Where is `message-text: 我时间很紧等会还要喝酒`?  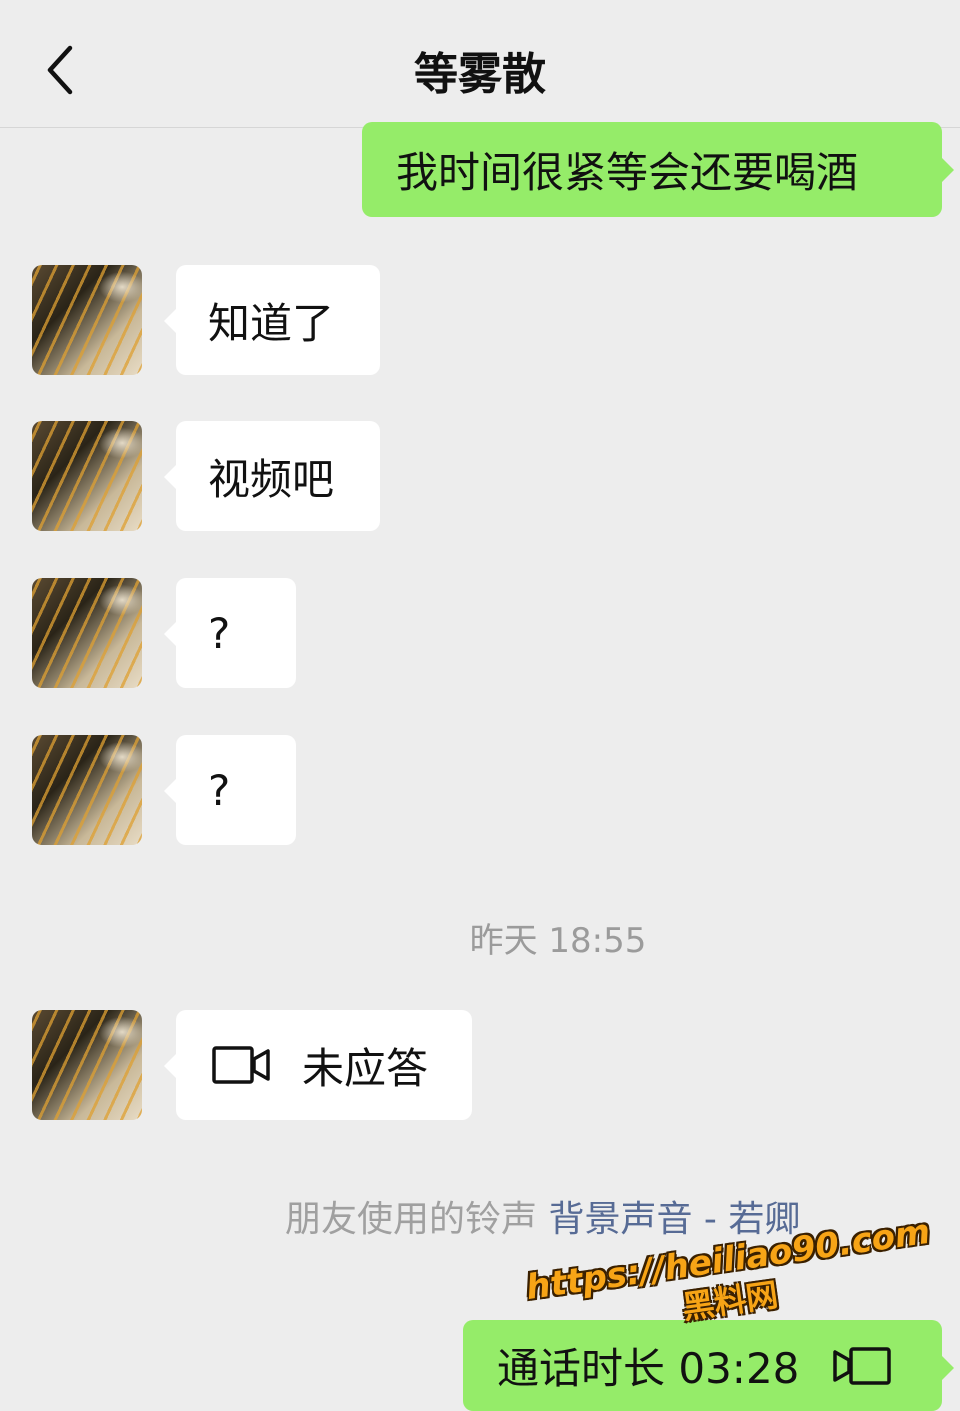 message-text: 我时间很紧等会还要喝酒 is located at coordinates (627, 172).